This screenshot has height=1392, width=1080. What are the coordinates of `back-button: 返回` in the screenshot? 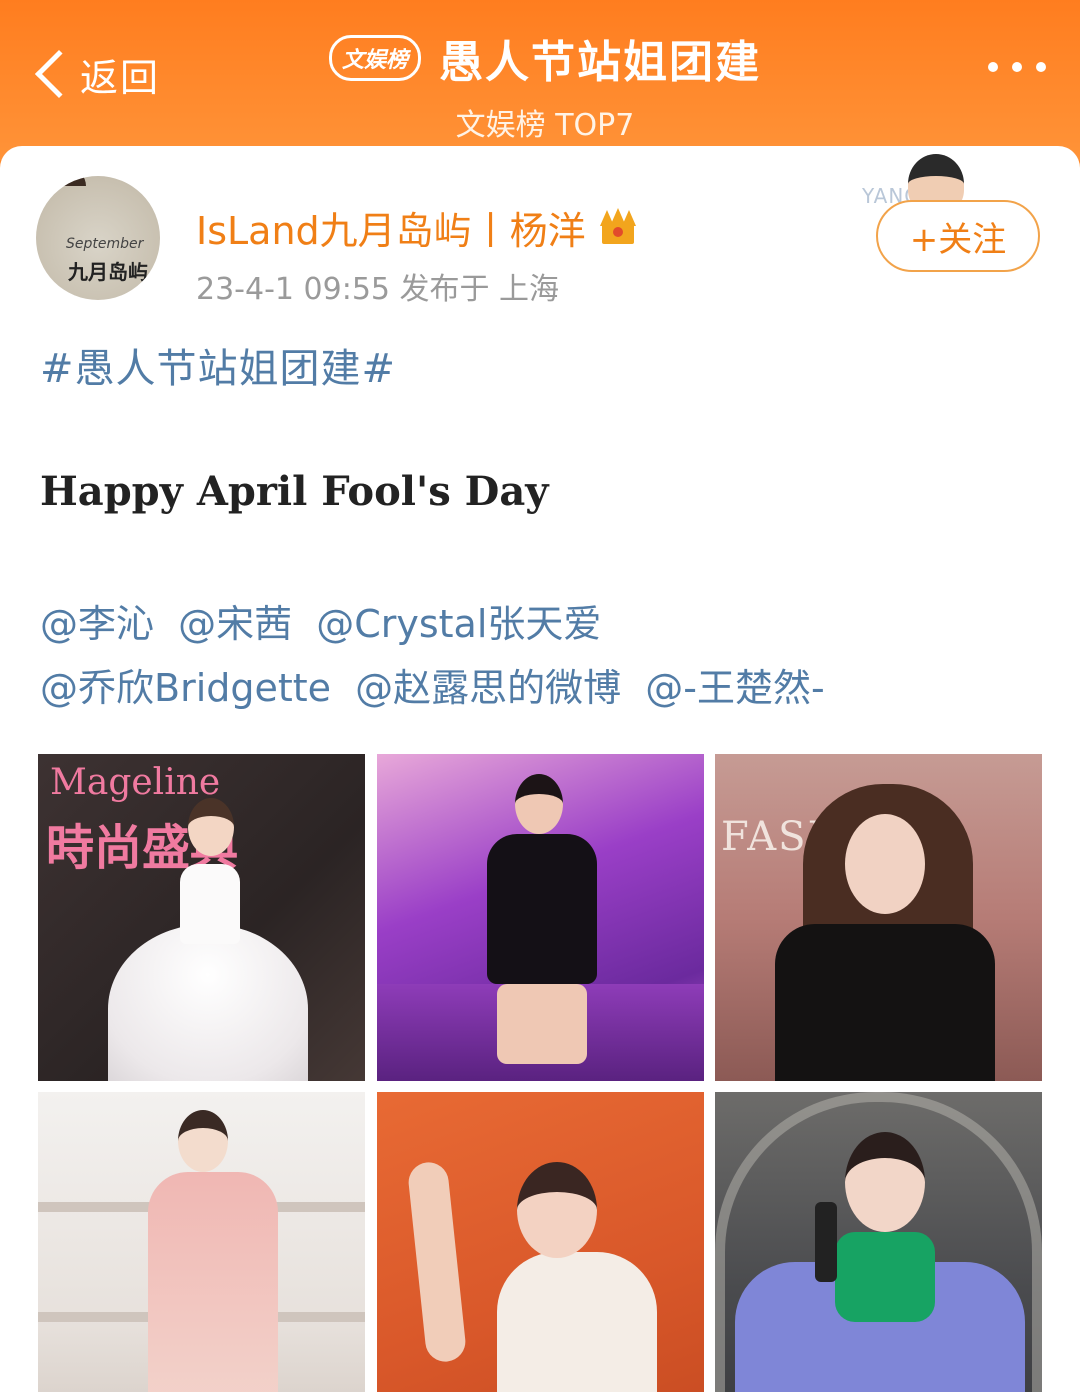 It's located at (95, 74).